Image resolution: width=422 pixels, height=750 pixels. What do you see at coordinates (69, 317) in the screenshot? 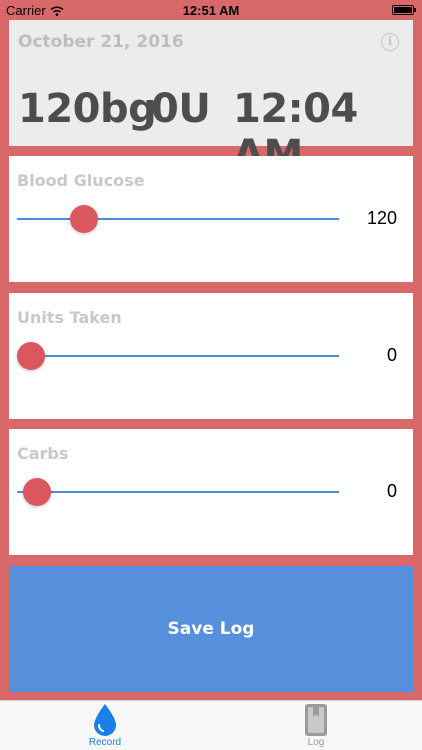
I see `units-taken-label: Units Taken` at bounding box center [69, 317].